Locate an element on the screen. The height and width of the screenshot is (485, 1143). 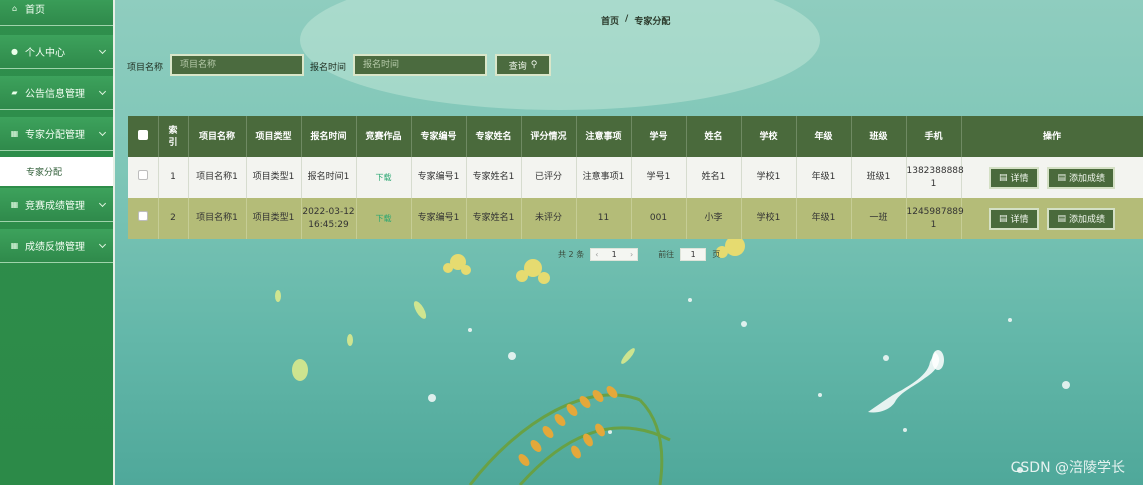
cell-phone: 1245987889 1 is located at coordinates (935, 218).